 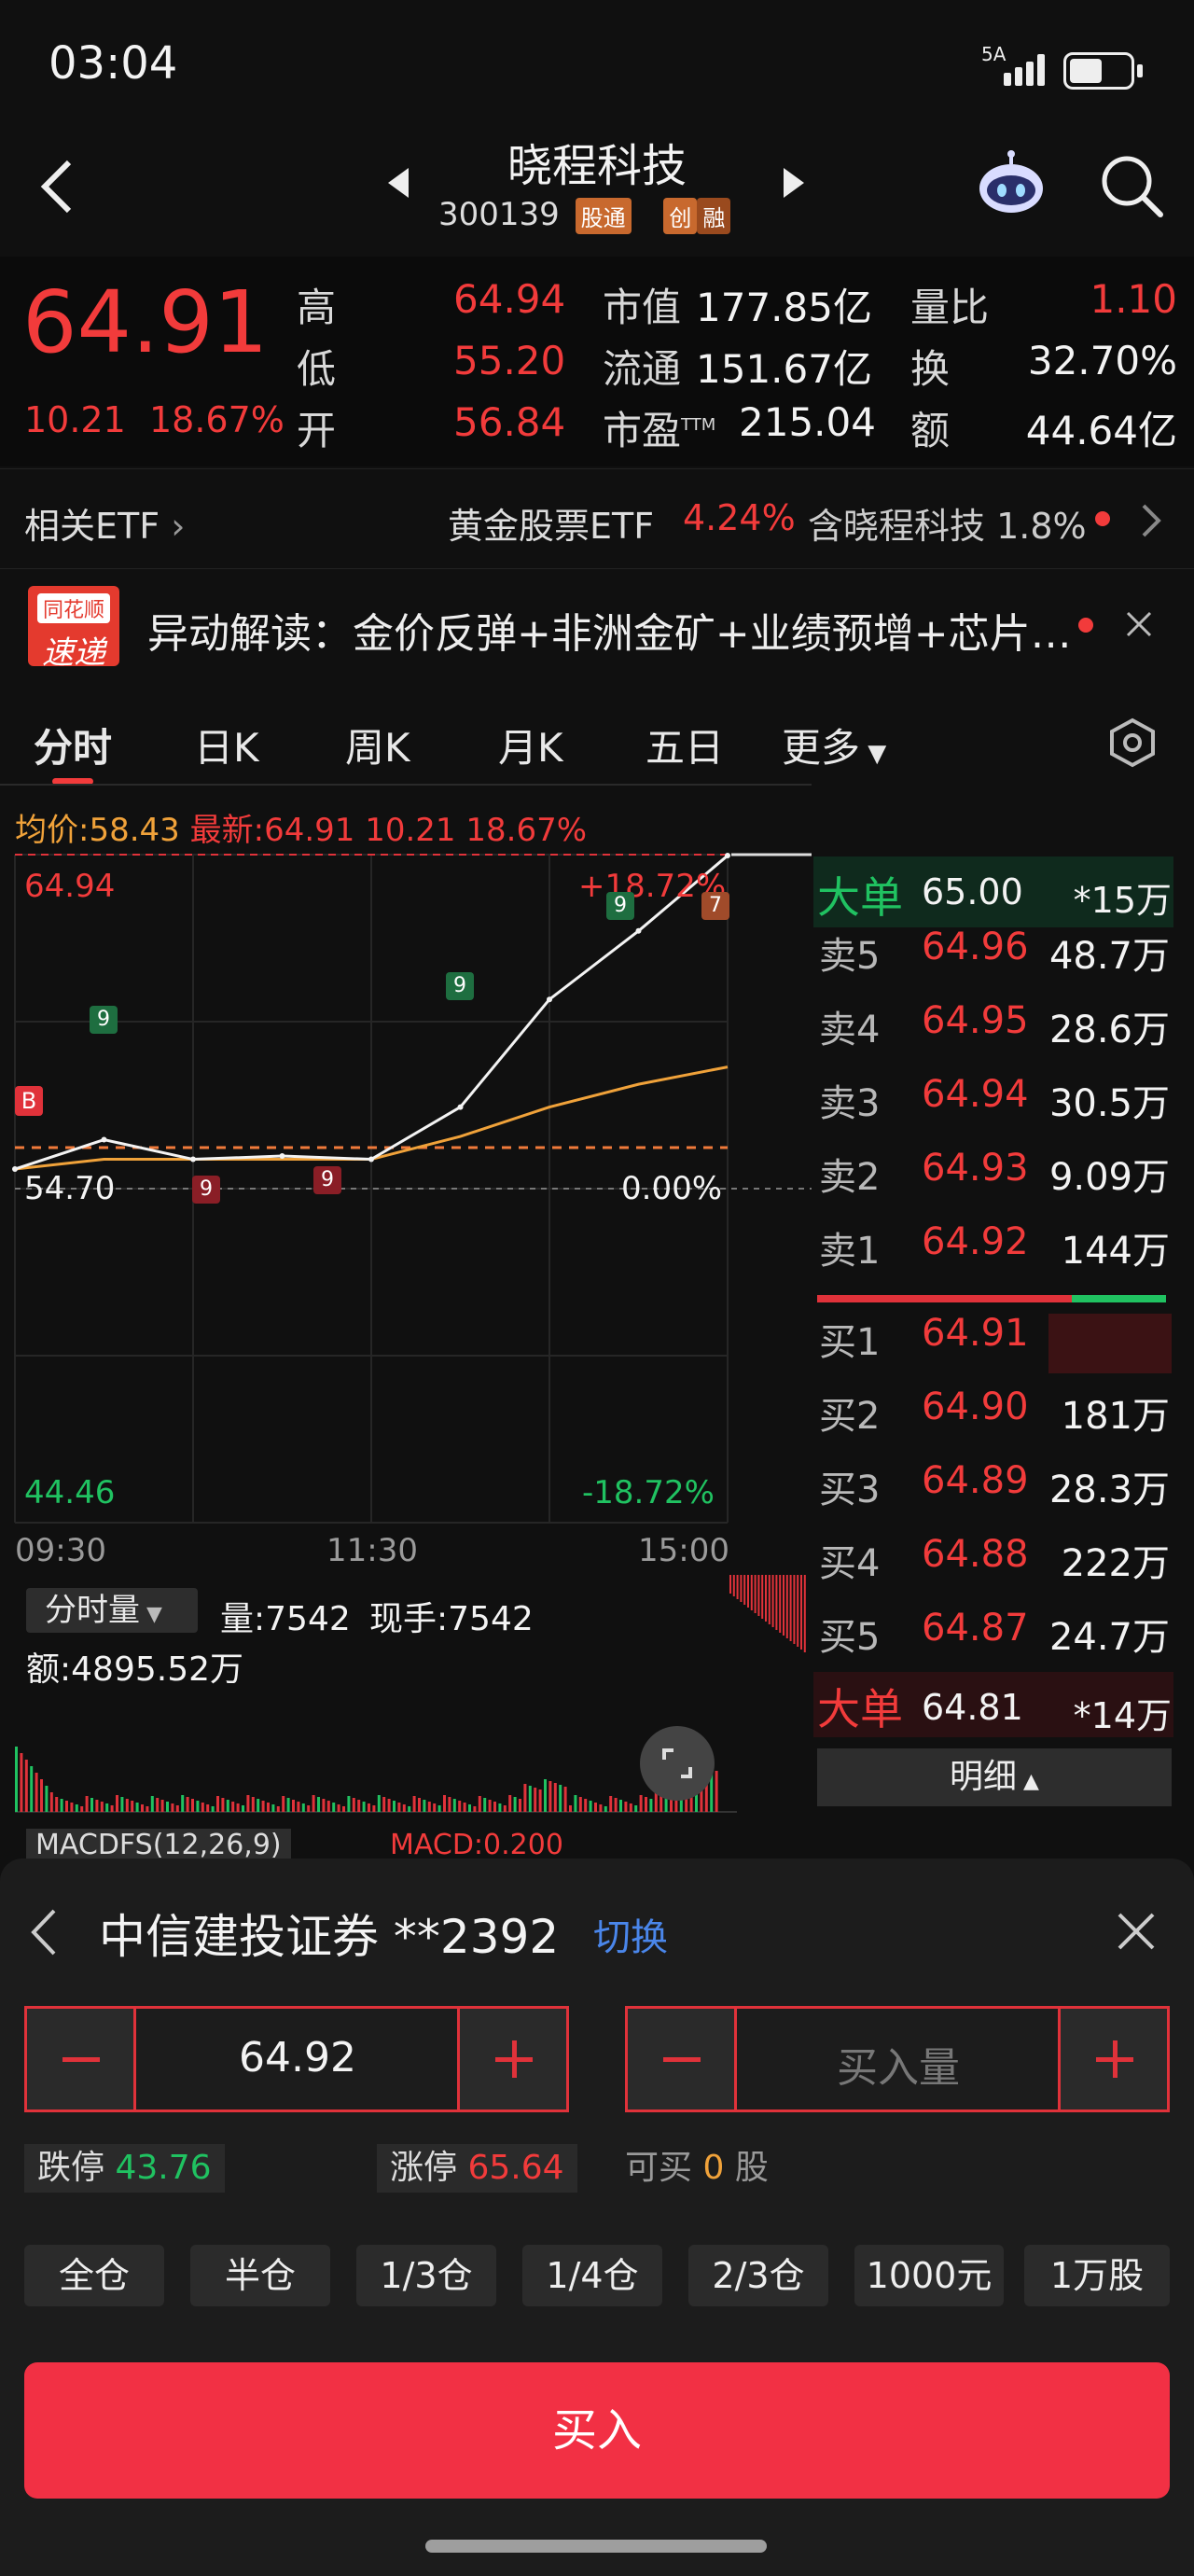 I want to click on bid-level-4: 买4 64.88 222万, so click(x=1000, y=1561).